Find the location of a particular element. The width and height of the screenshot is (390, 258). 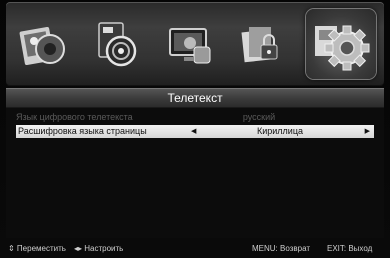

lock-icon is located at coordinates (262, 44).